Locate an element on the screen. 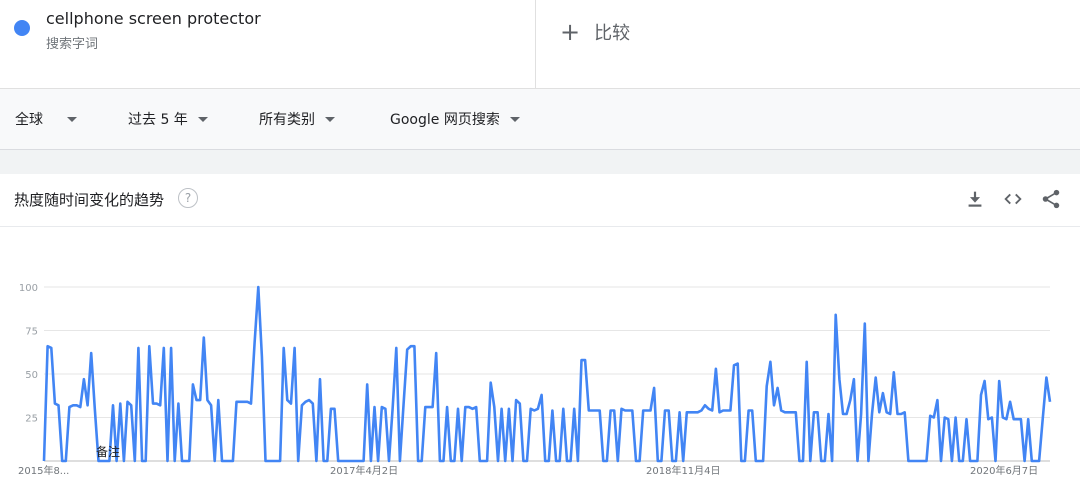  filters-bar: 全球 过去 5 年 所有类别 Google 网页搜索 is located at coordinates (540, 119).